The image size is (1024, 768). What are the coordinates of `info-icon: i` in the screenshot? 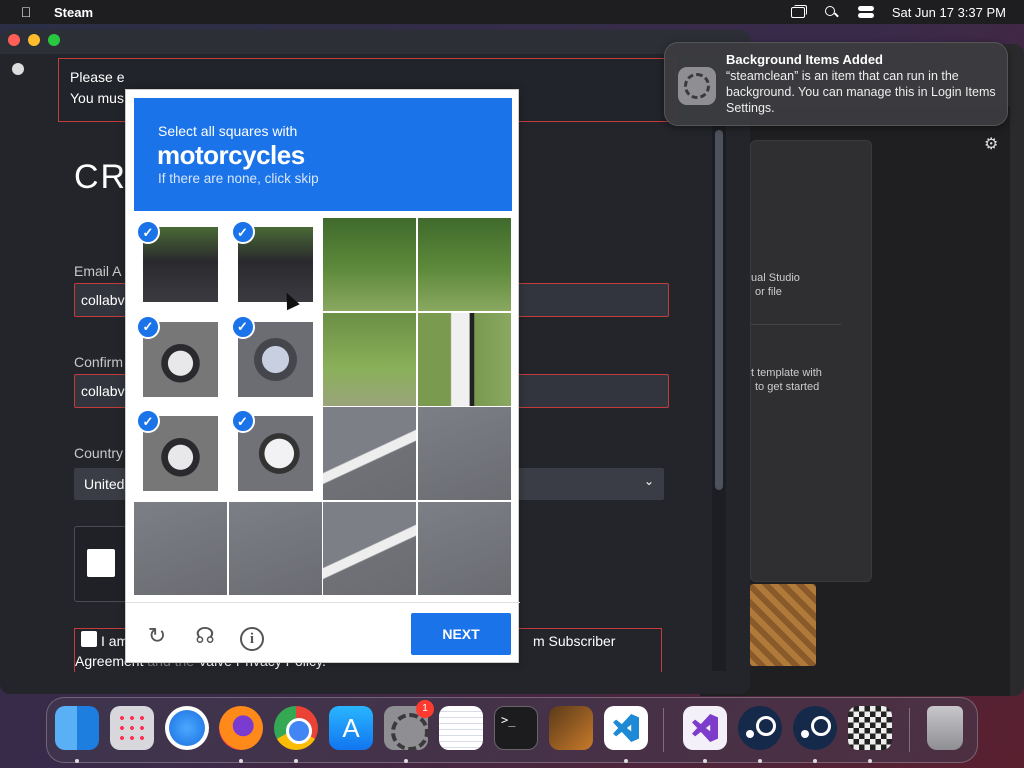 It's located at (252, 637).